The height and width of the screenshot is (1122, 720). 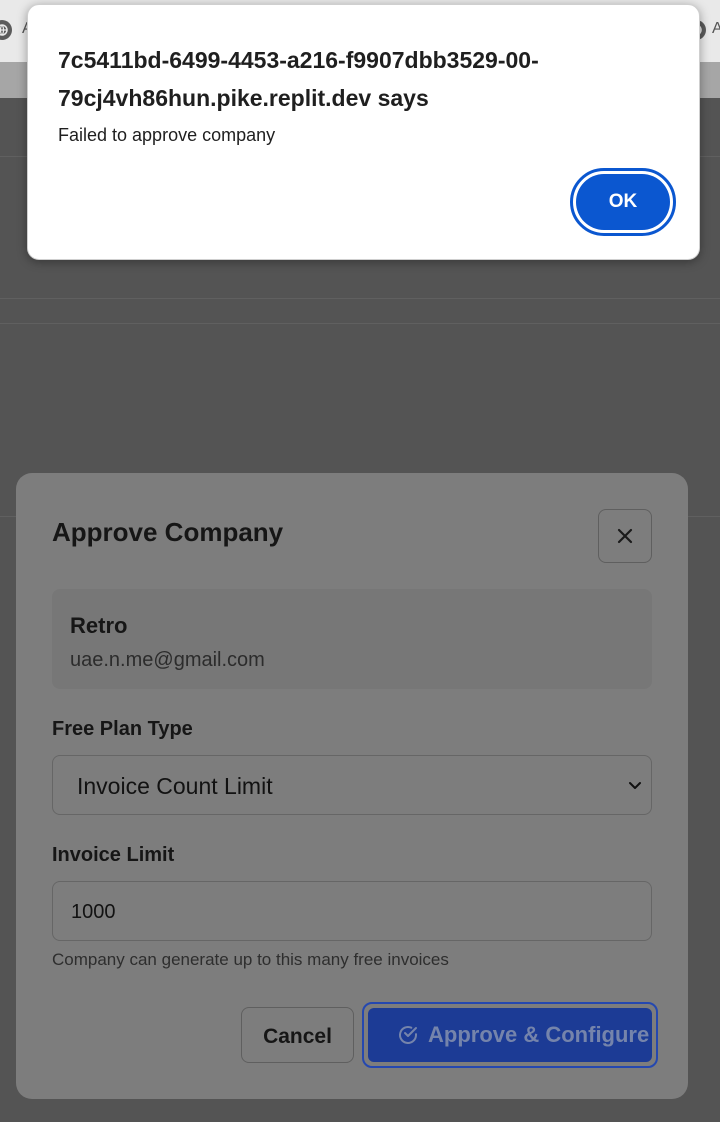 I want to click on alert-message: Failed to approve company, so click(x=167, y=135).